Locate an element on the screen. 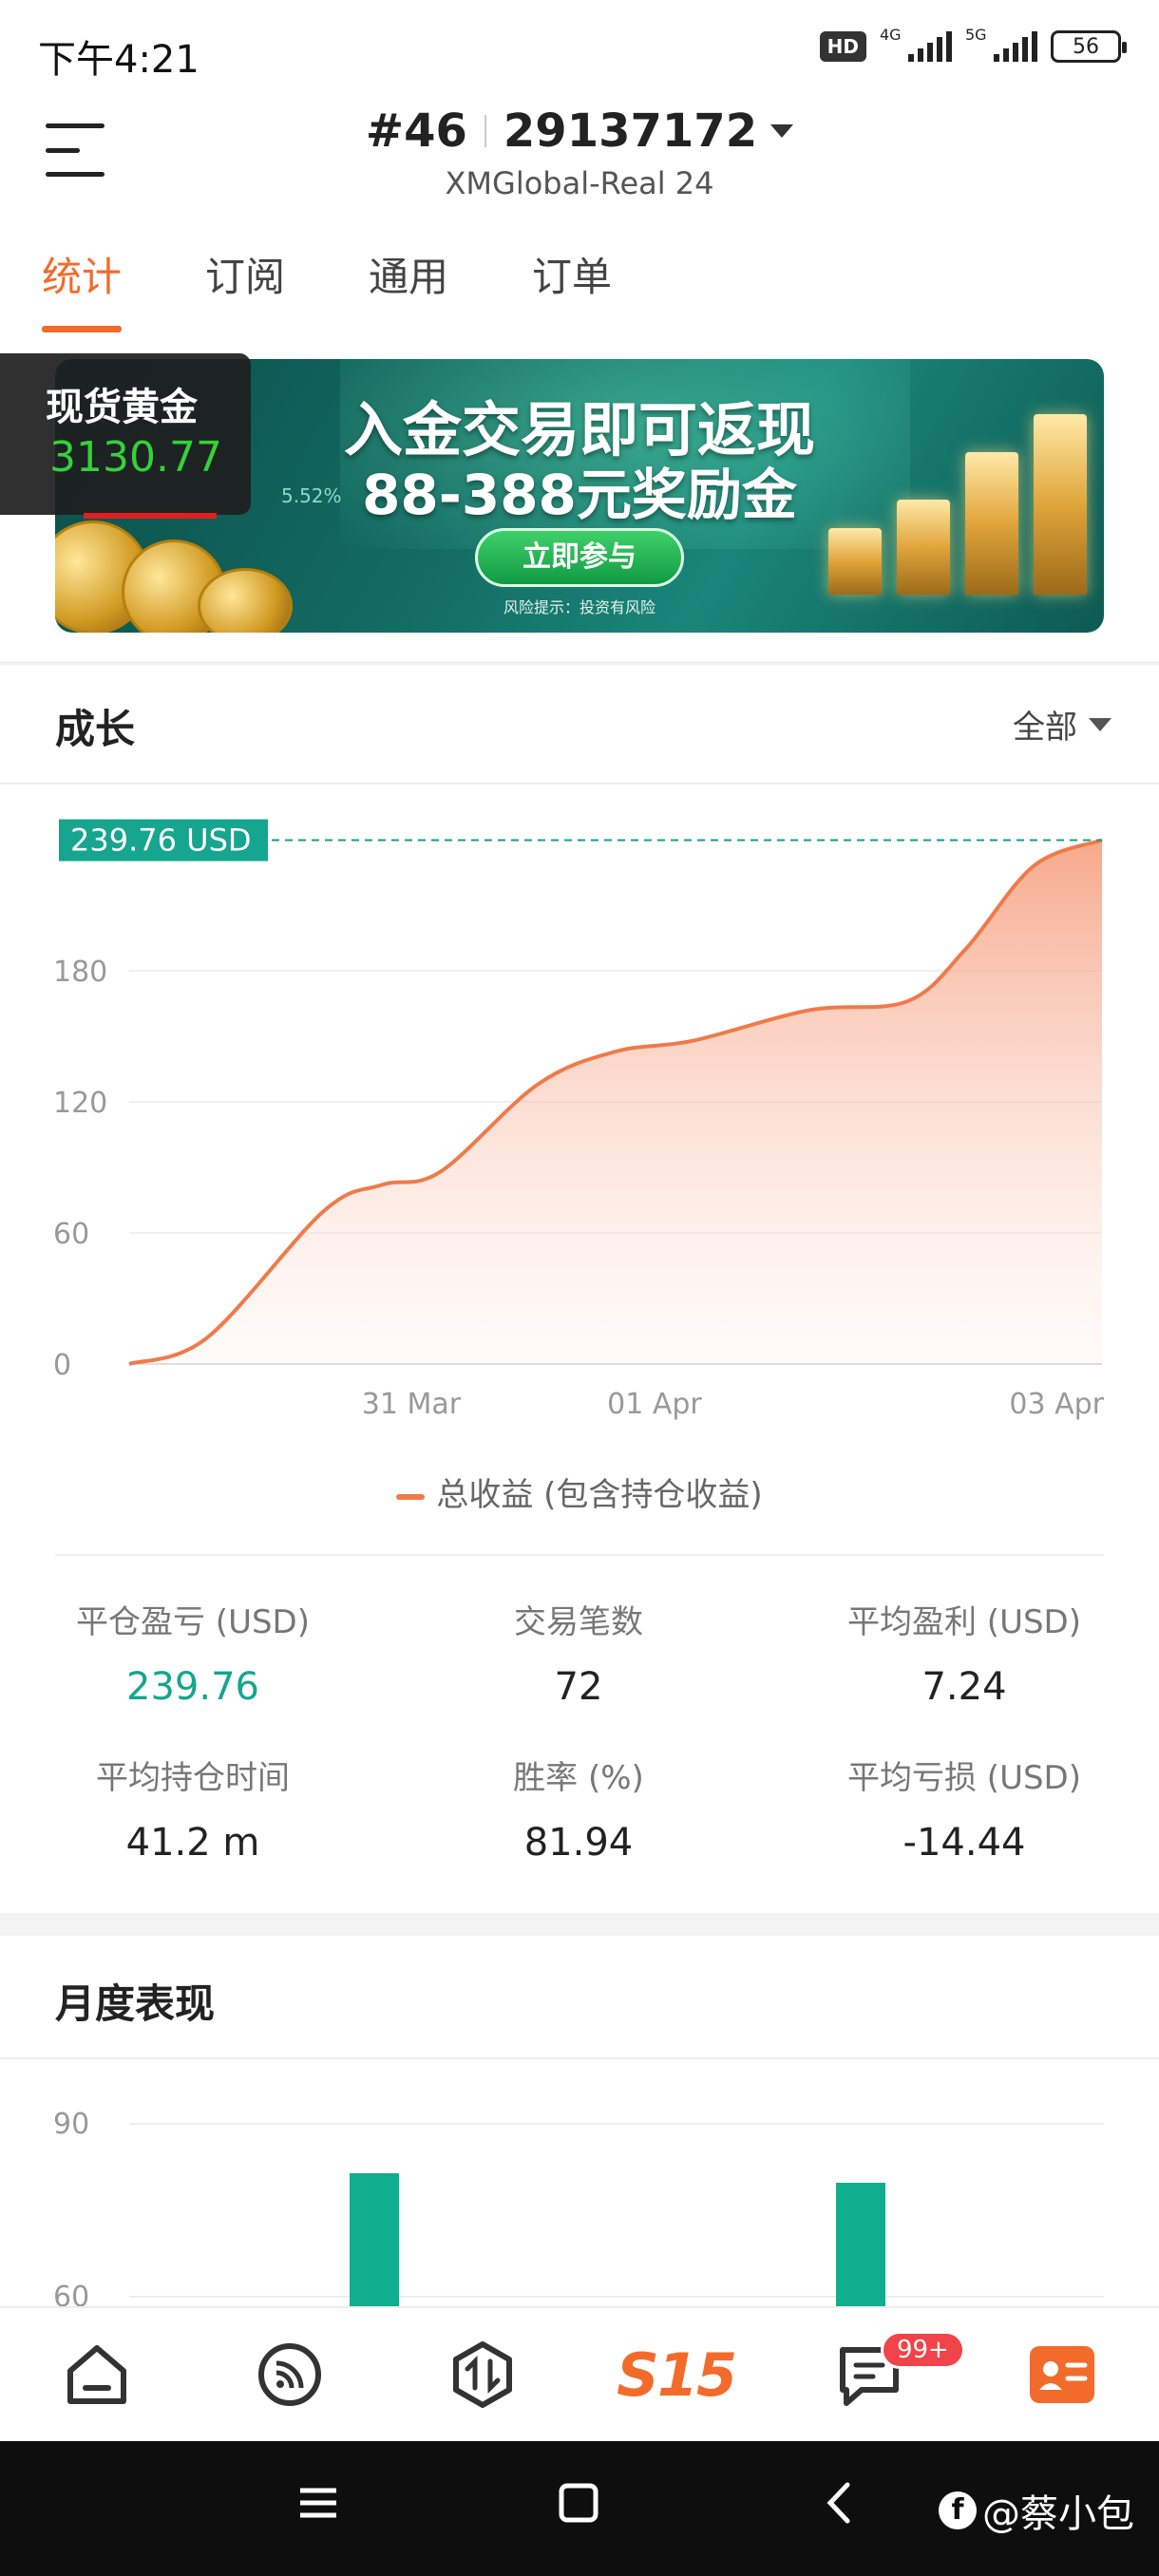 This screenshot has width=1159, height=2576. square-icon is located at coordinates (578, 2503).